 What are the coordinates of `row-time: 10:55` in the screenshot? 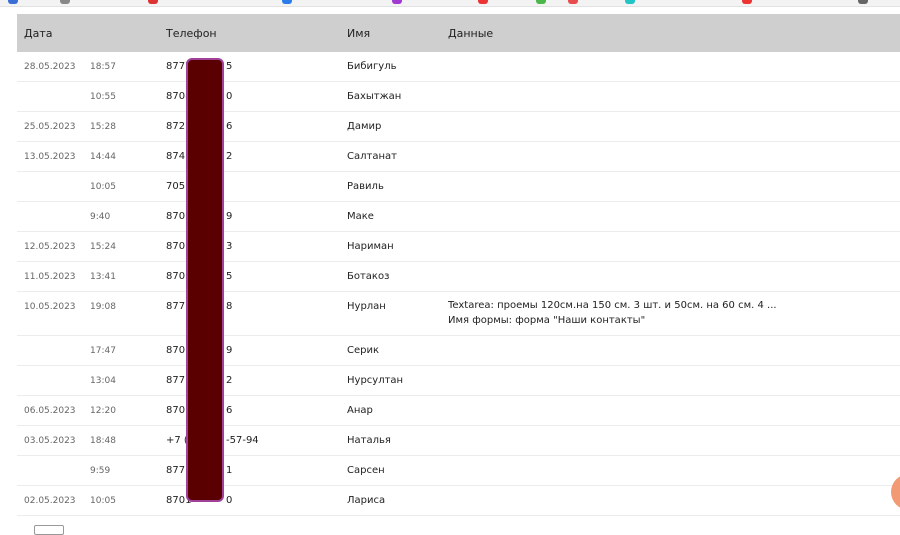 It's located at (103, 97).